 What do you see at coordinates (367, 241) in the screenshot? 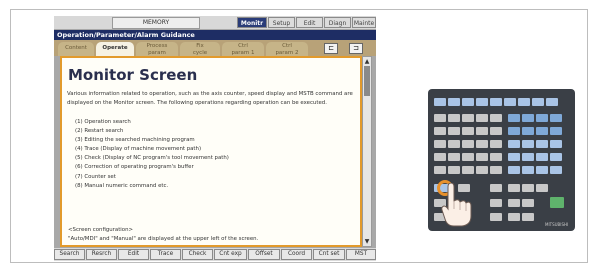
I see `scroll-down-icon: ▼` at bounding box center [367, 241].